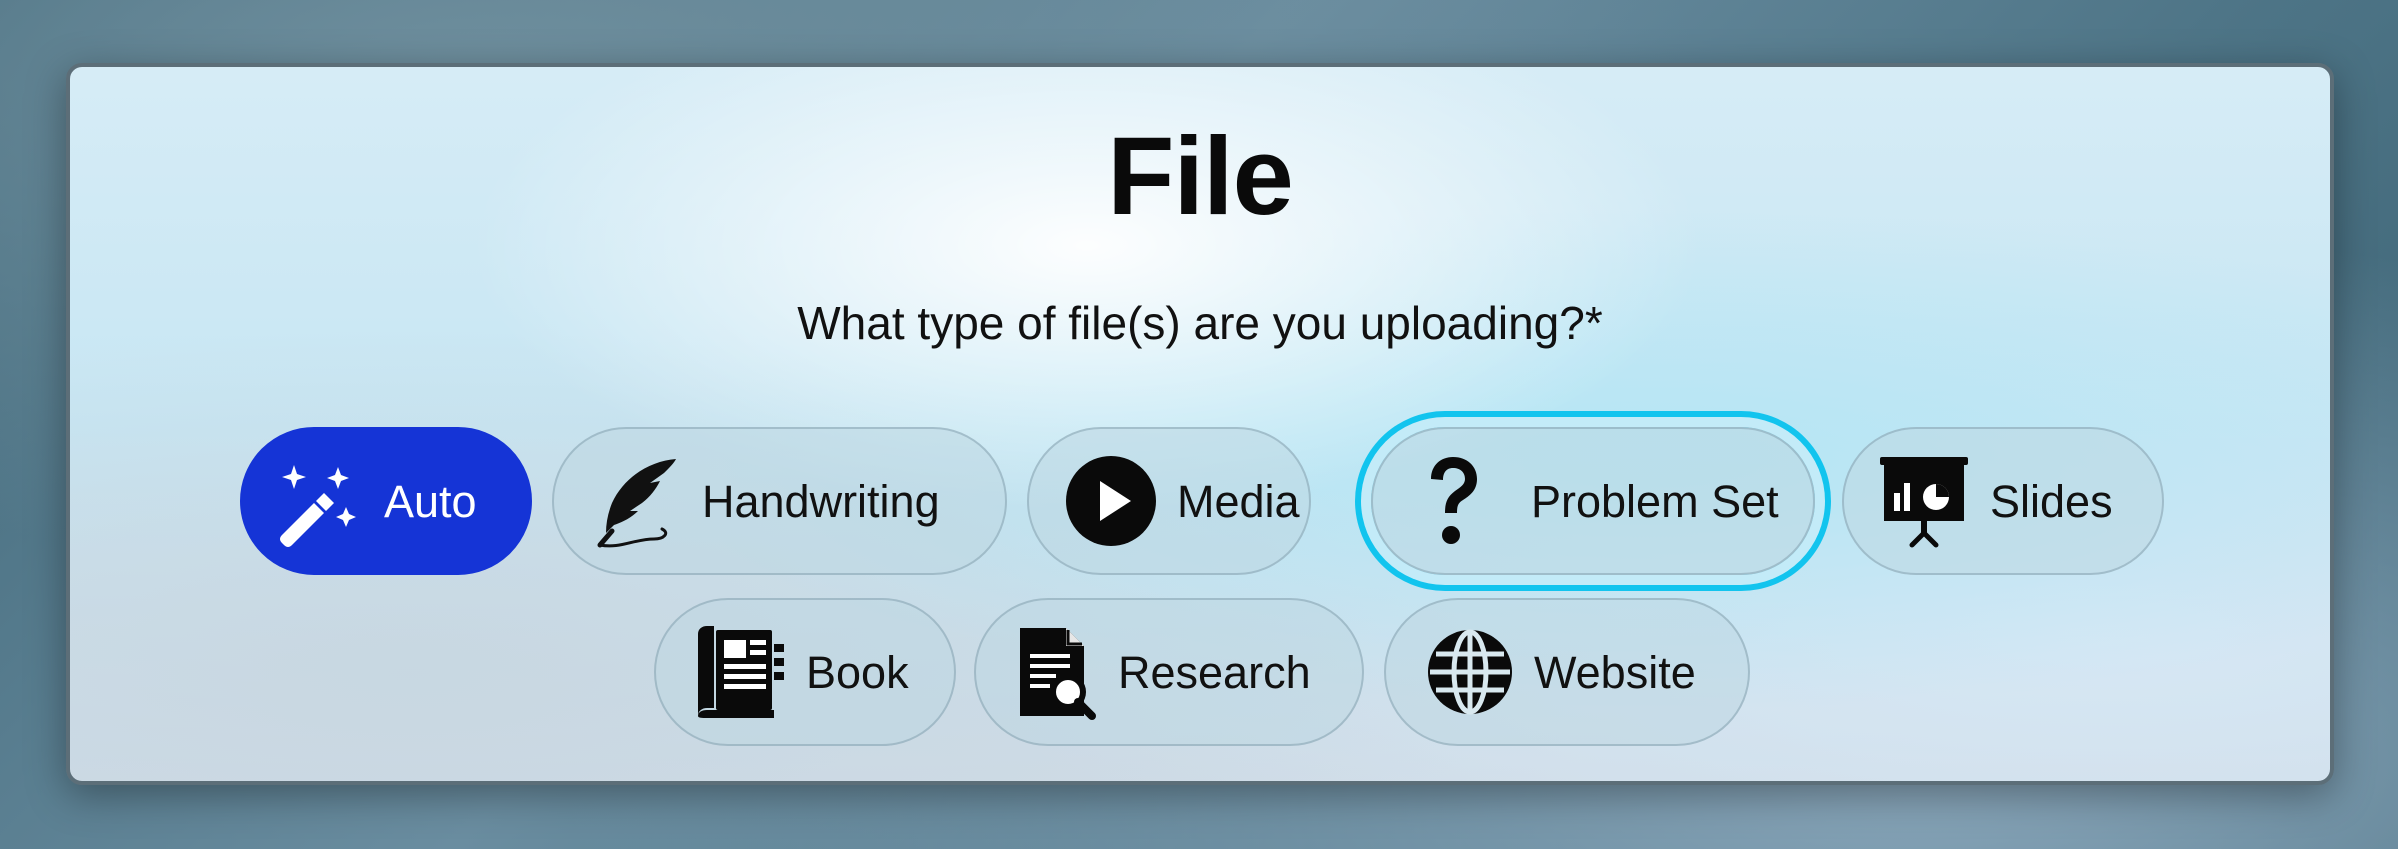 Image resolution: width=2398 pixels, height=849 pixels. What do you see at coordinates (1056, 672) in the screenshot?
I see `document-search-icon` at bounding box center [1056, 672].